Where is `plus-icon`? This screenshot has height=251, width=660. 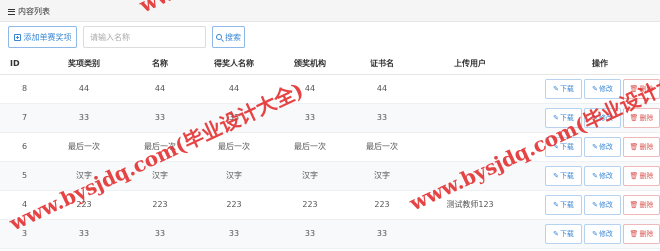
plus-icon is located at coordinates (17, 37).